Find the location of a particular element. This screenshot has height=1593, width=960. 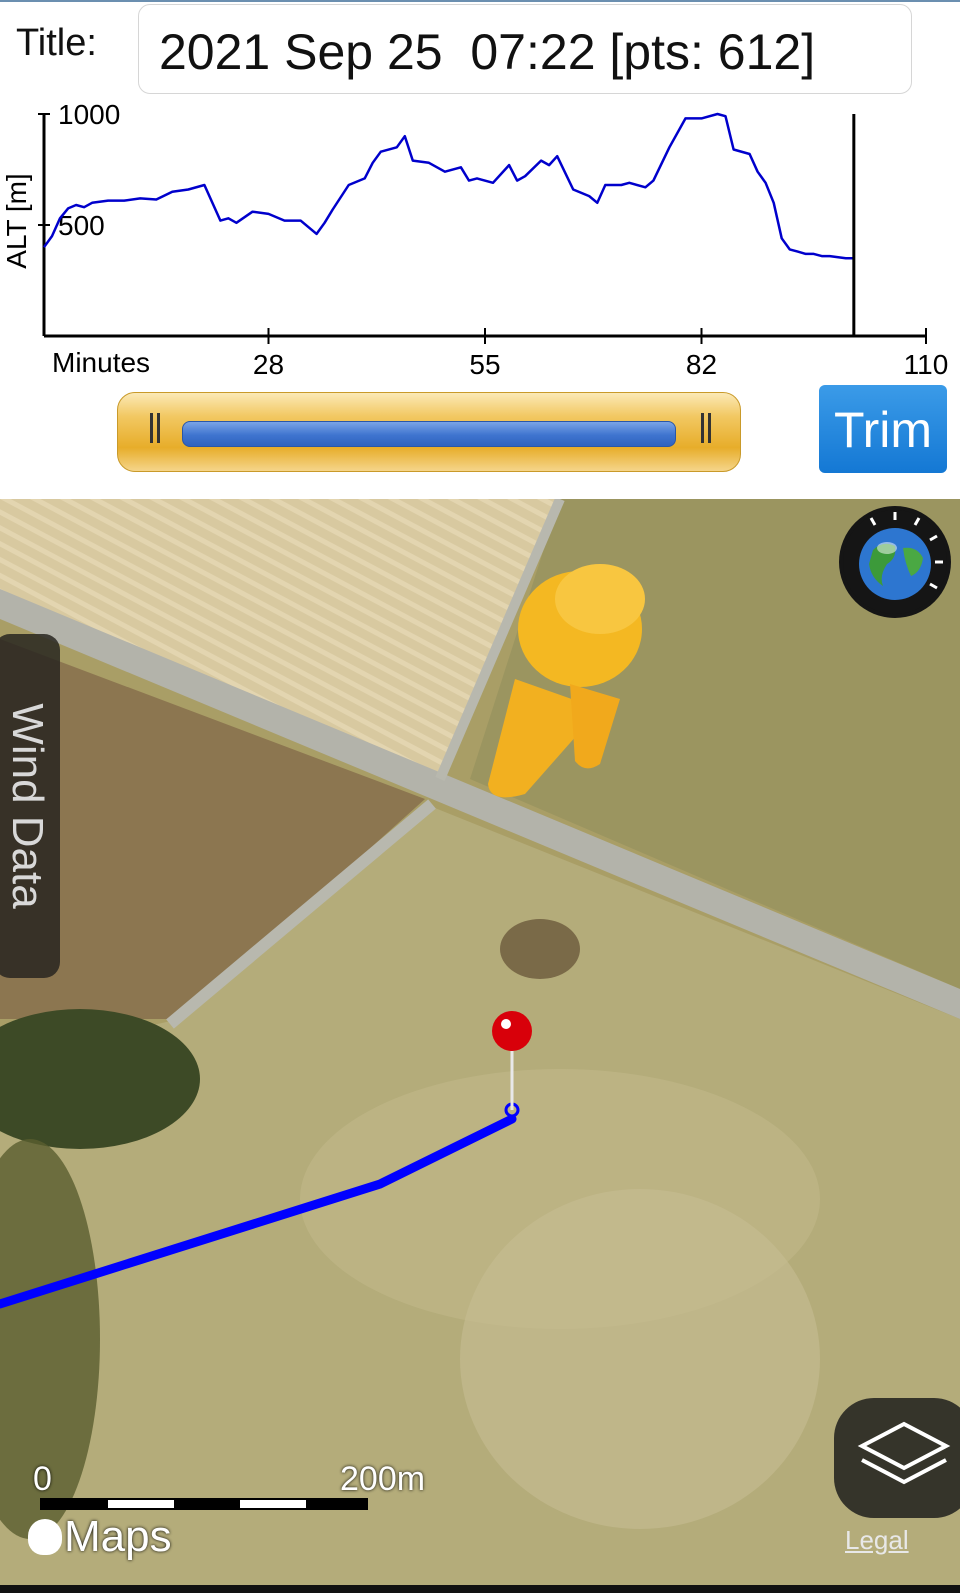

apple-maps-logo: Maps is located at coordinates (100, 1537).